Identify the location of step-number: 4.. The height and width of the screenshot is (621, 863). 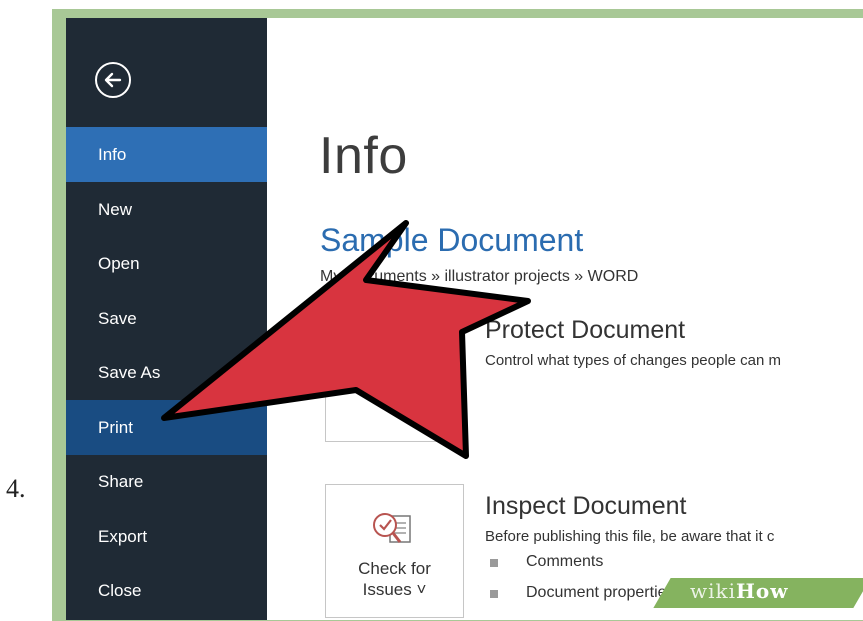
(16, 488).